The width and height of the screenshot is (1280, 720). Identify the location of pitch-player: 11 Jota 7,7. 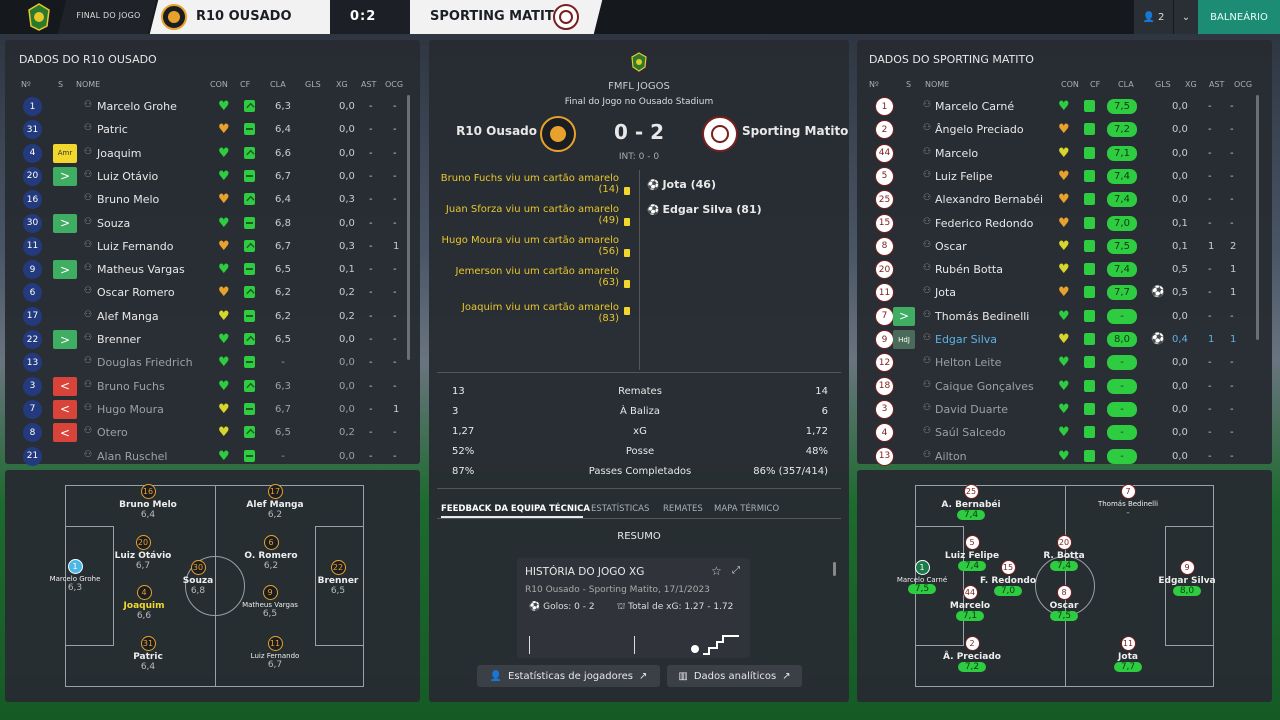
(1128, 654).